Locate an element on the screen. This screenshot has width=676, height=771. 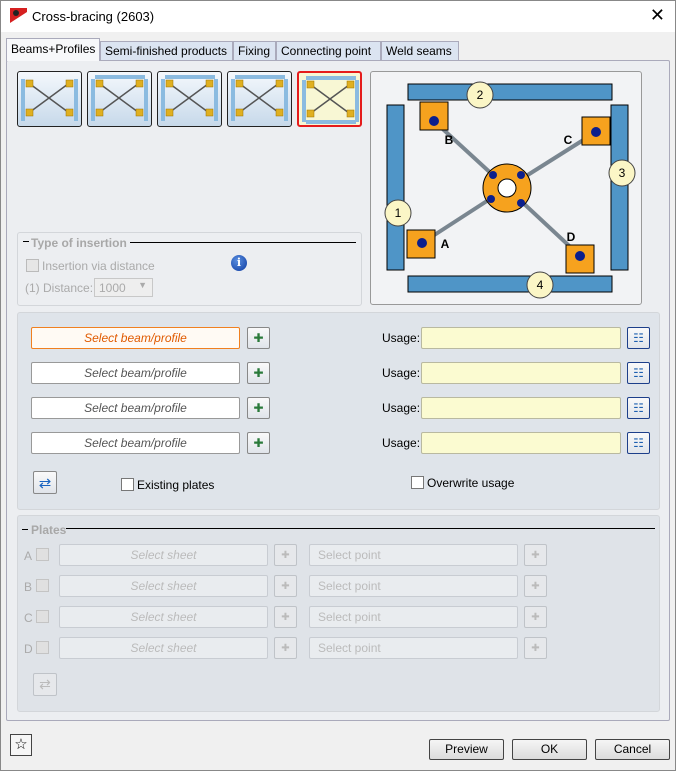
plates-title: Plates is located at coordinates (49, 530).